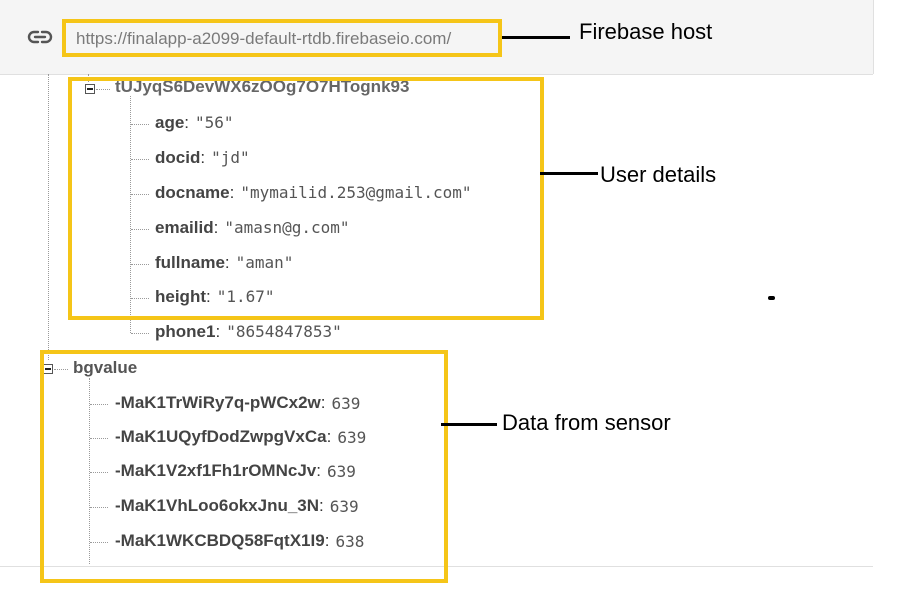  I want to click on user-annotation: User details, so click(658, 174).